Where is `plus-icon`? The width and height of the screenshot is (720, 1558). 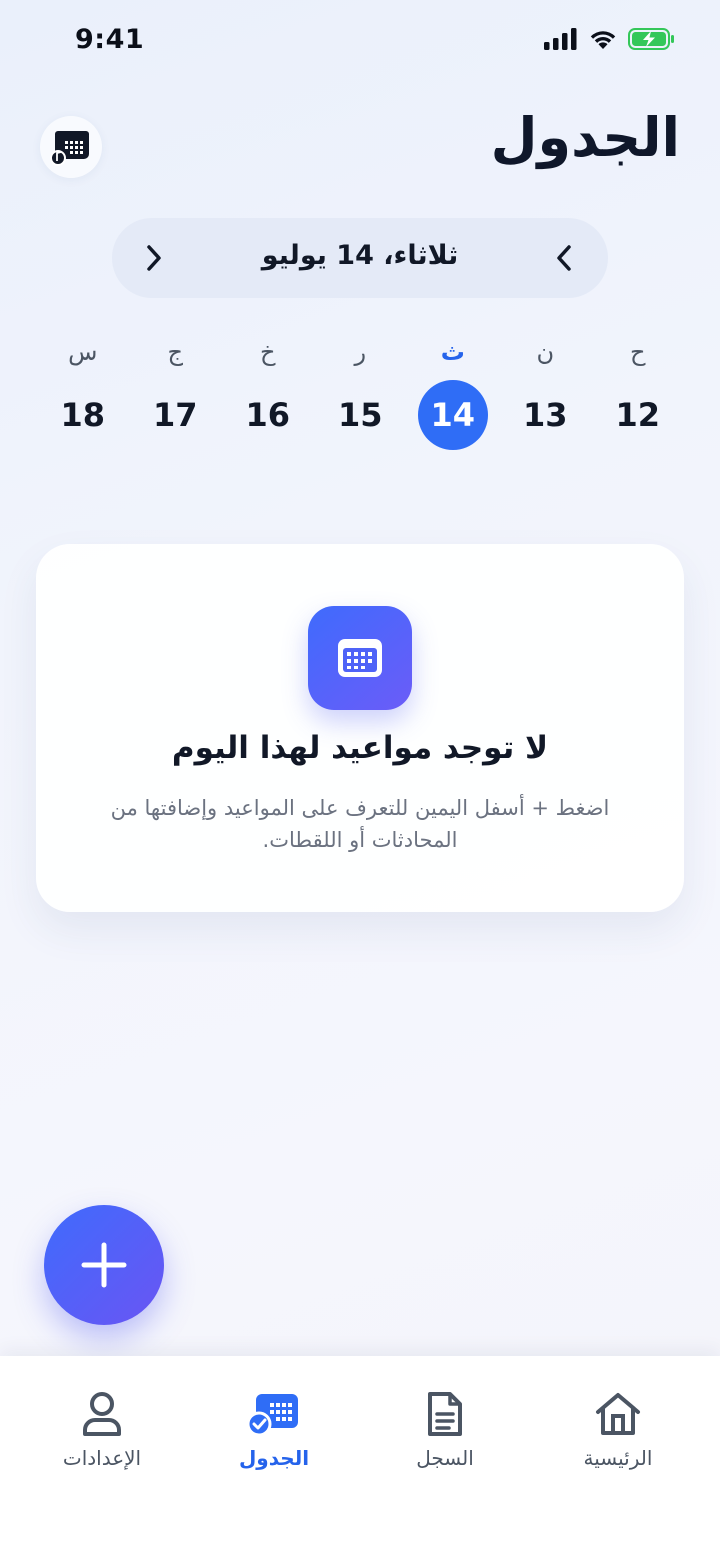
plus-icon is located at coordinates (104, 1265).